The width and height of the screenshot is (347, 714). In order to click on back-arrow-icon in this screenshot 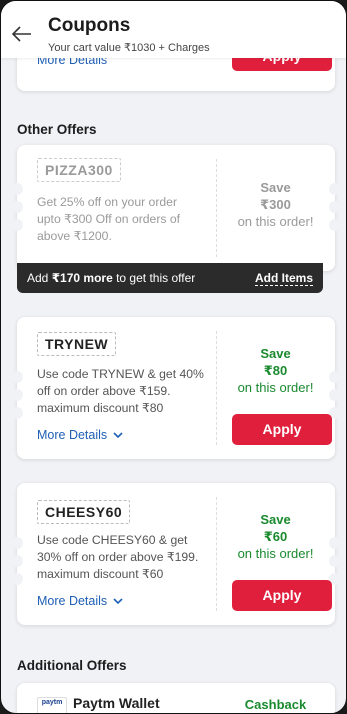, I will do `click(22, 34)`.